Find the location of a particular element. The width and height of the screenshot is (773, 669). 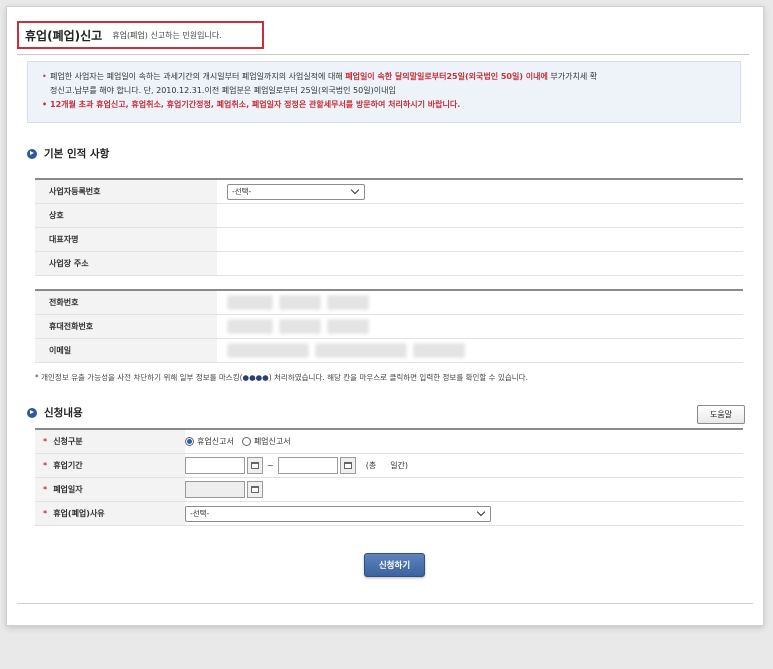

radio-checked-icon is located at coordinates (189, 441).